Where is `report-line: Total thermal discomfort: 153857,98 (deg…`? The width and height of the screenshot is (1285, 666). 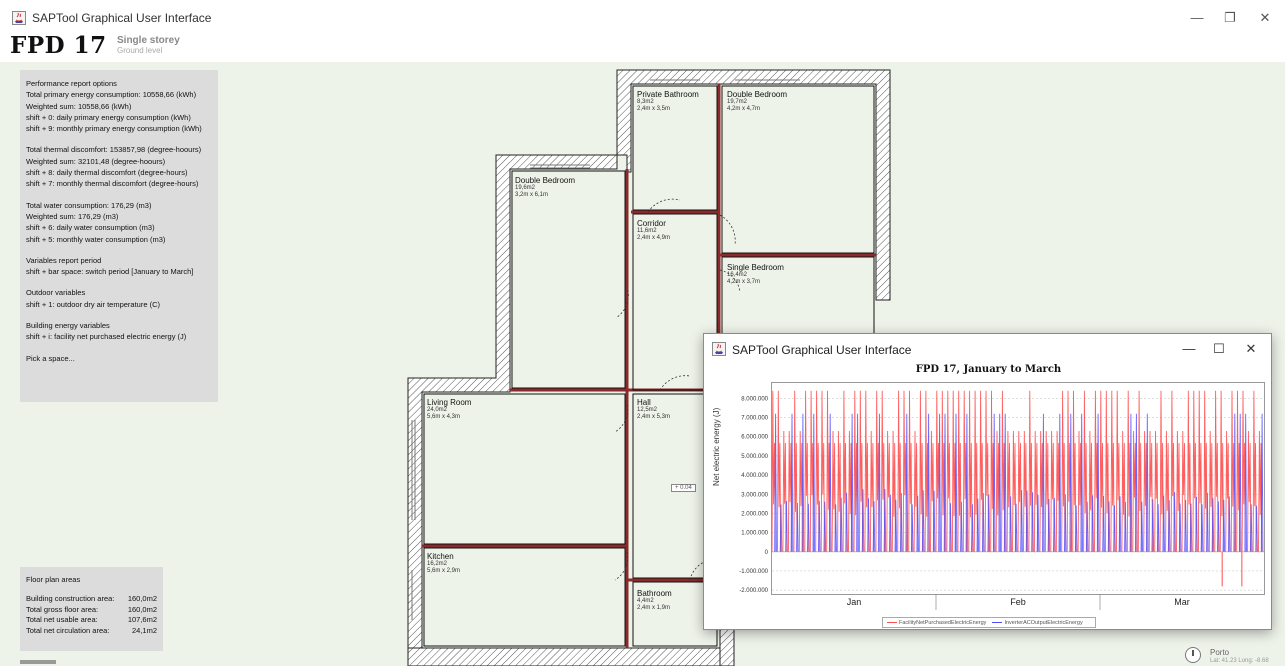
report-line: Total thermal discomfort: 153857,98 (deg… is located at coordinates (114, 150).